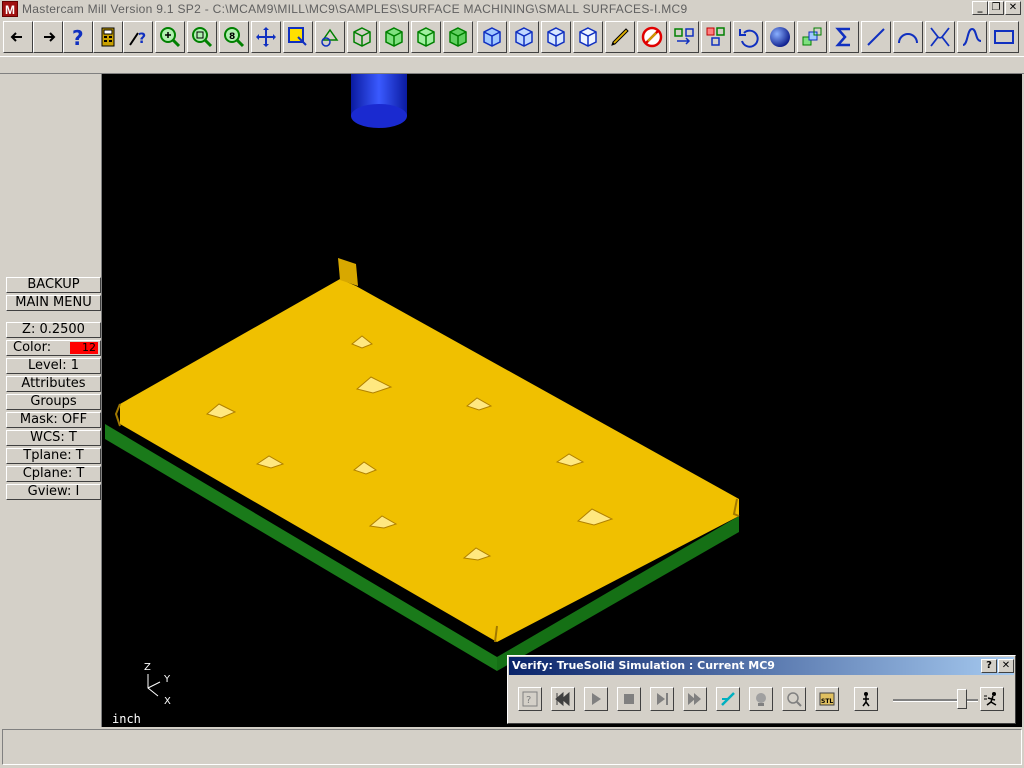 This screenshot has width=1024, height=768. What do you see at coordinates (844, 37) in the screenshot?
I see `sigma-icon` at bounding box center [844, 37].